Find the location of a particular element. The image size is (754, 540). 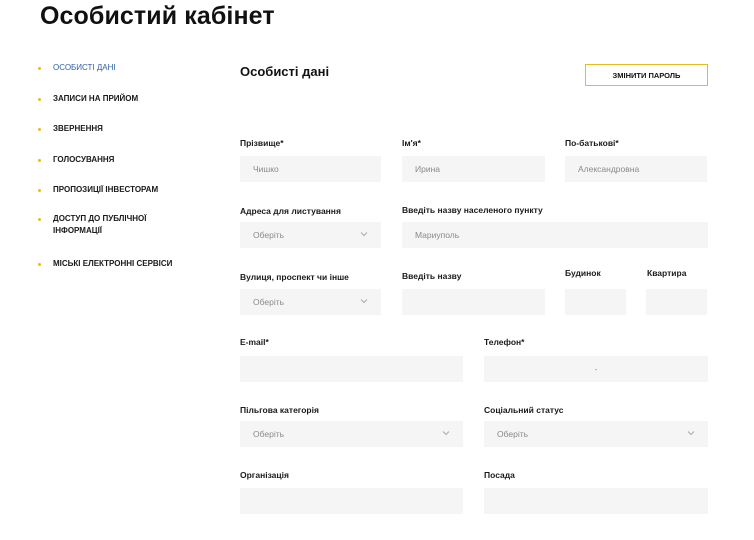

apartment-field is located at coordinates (676, 302).